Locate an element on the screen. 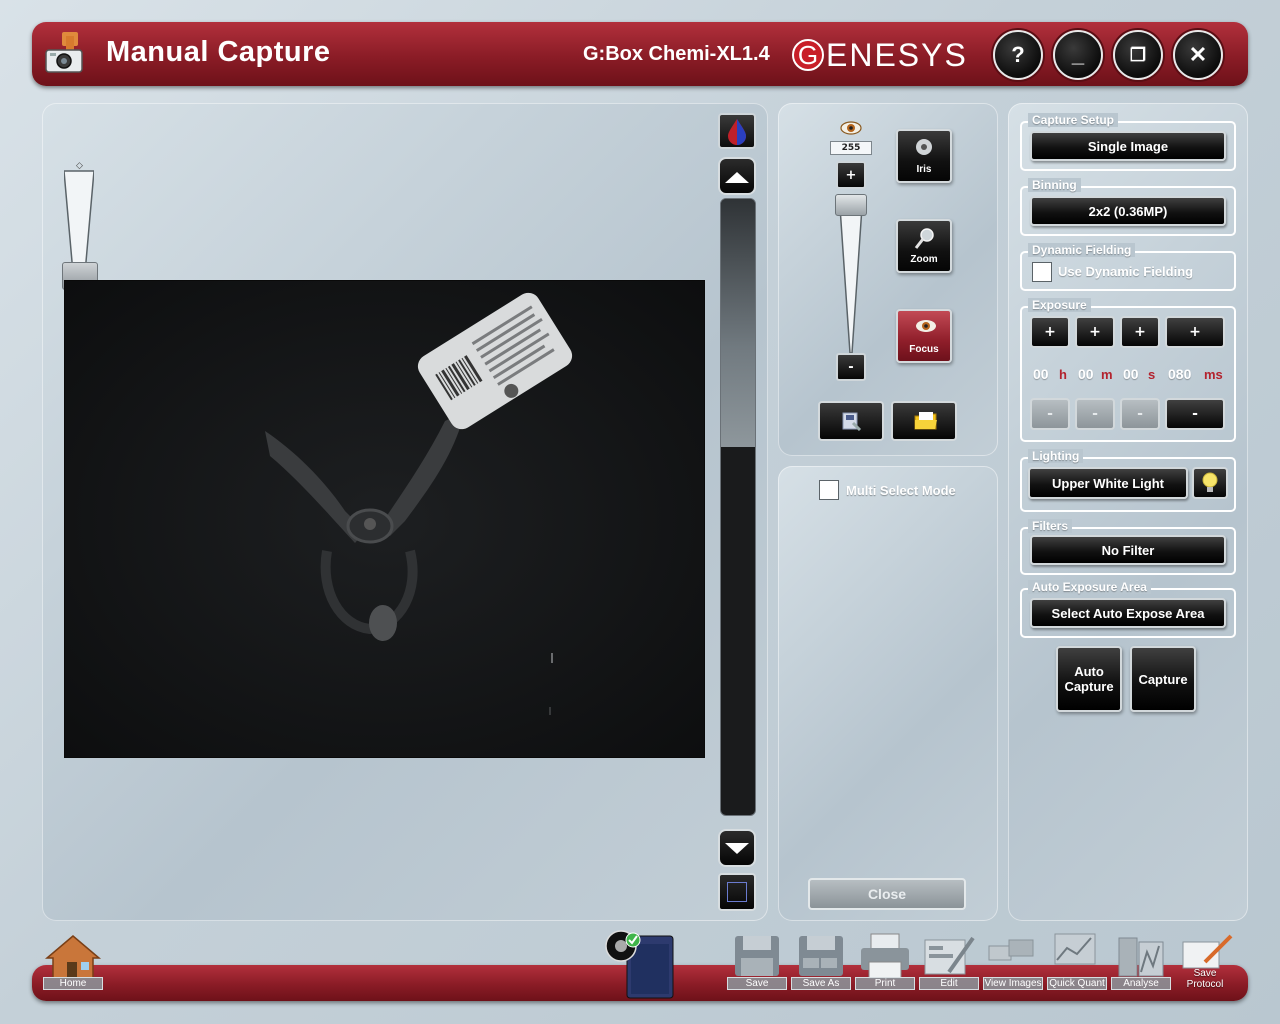 The image size is (1280, 1024). print-label: Print is located at coordinates (885, 983).